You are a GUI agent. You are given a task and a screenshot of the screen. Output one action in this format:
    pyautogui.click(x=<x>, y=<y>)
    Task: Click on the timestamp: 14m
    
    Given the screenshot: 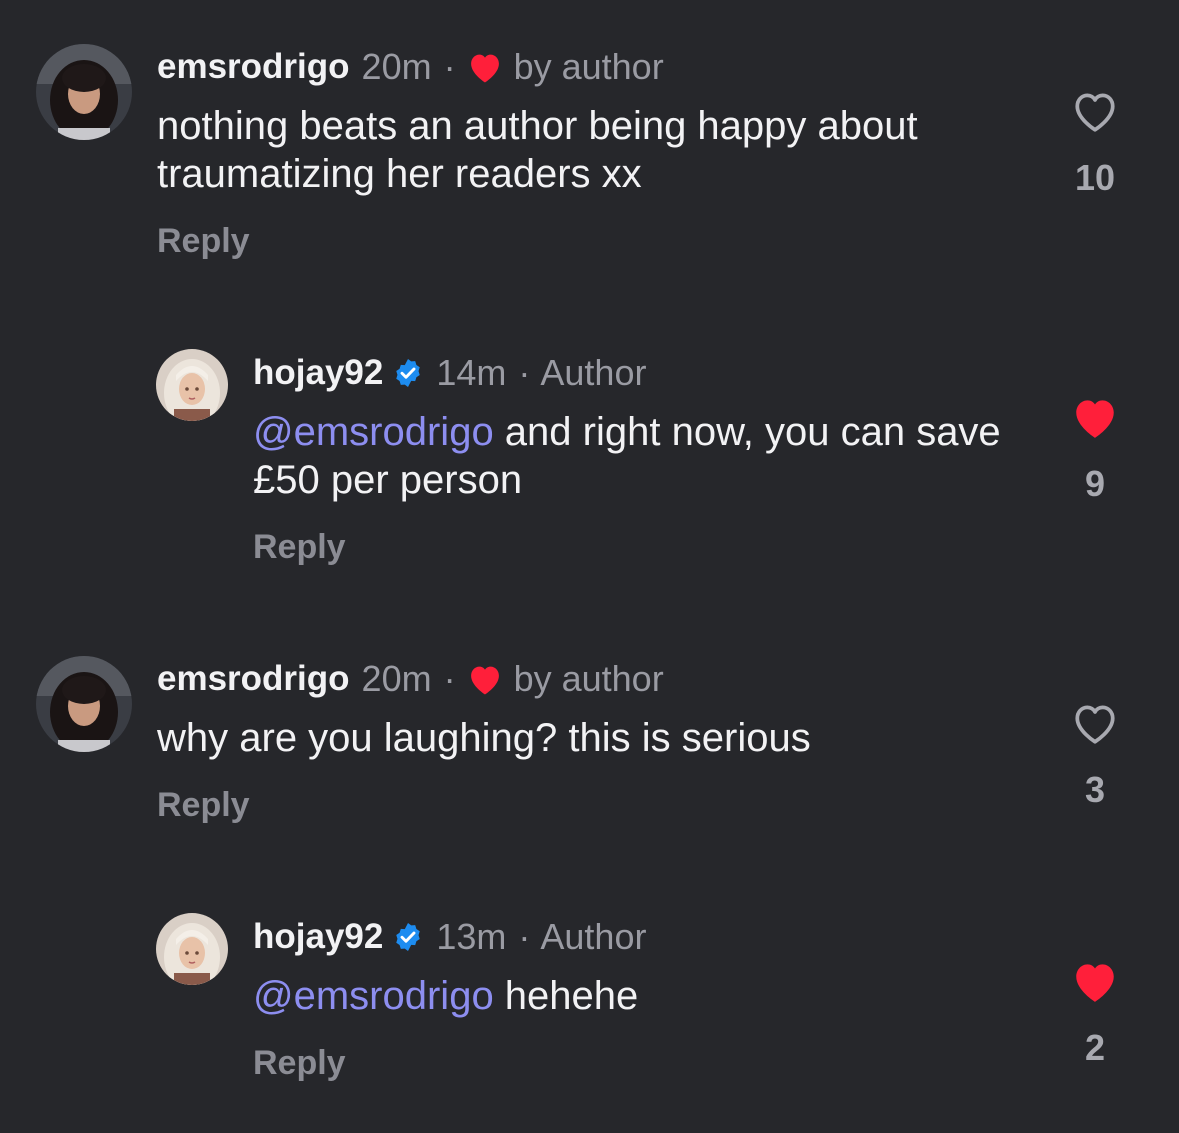 What is the action you would take?
    pyautogui.click(x=471, y=372)
    